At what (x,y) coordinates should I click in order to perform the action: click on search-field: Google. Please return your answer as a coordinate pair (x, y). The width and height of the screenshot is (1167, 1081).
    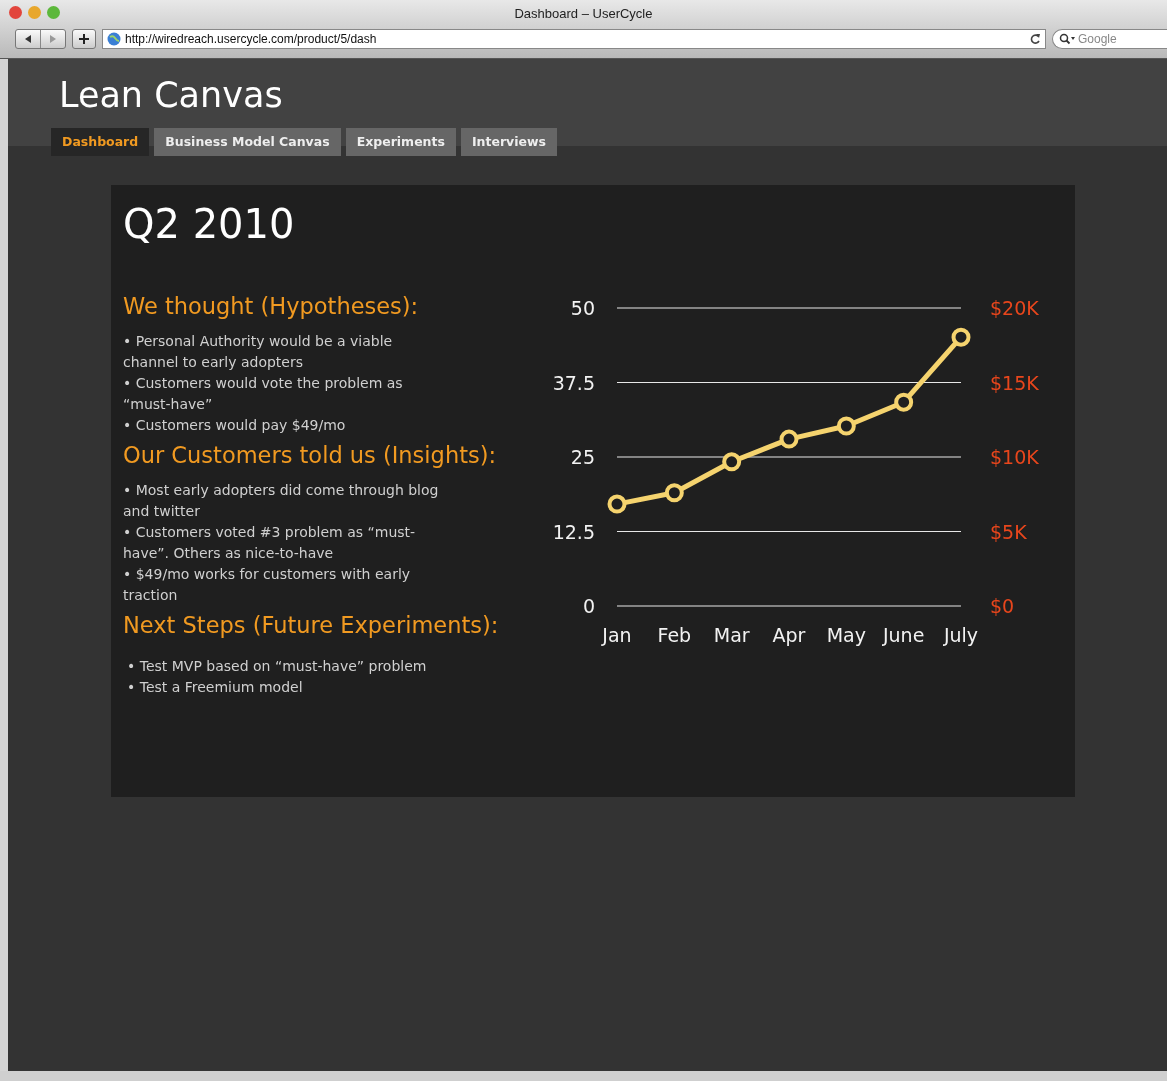
    Looking at the image, I should click on (1109, 39).